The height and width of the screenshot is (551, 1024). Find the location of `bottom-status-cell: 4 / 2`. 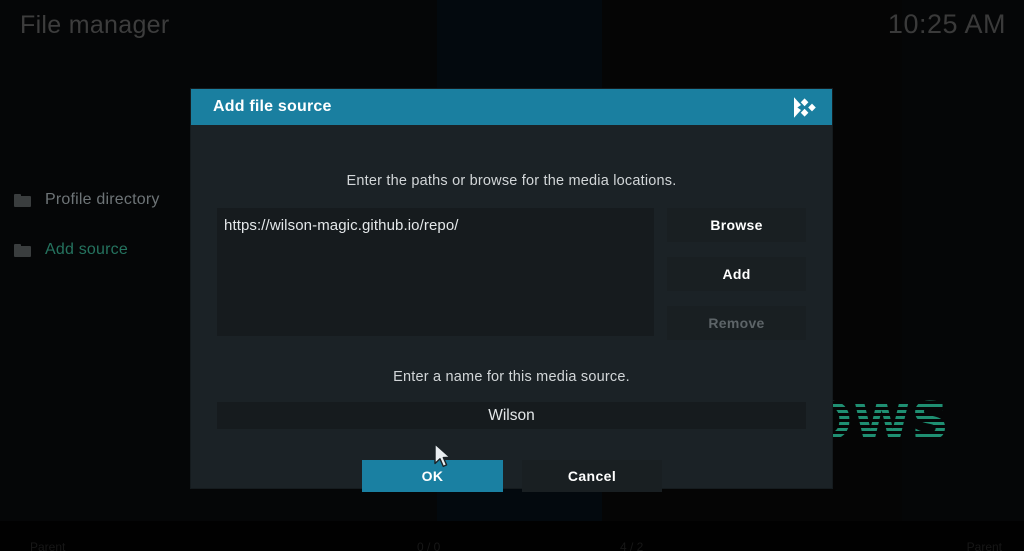

bottom-status-cell: 4 / 2 is located at coordinates (632, 545).